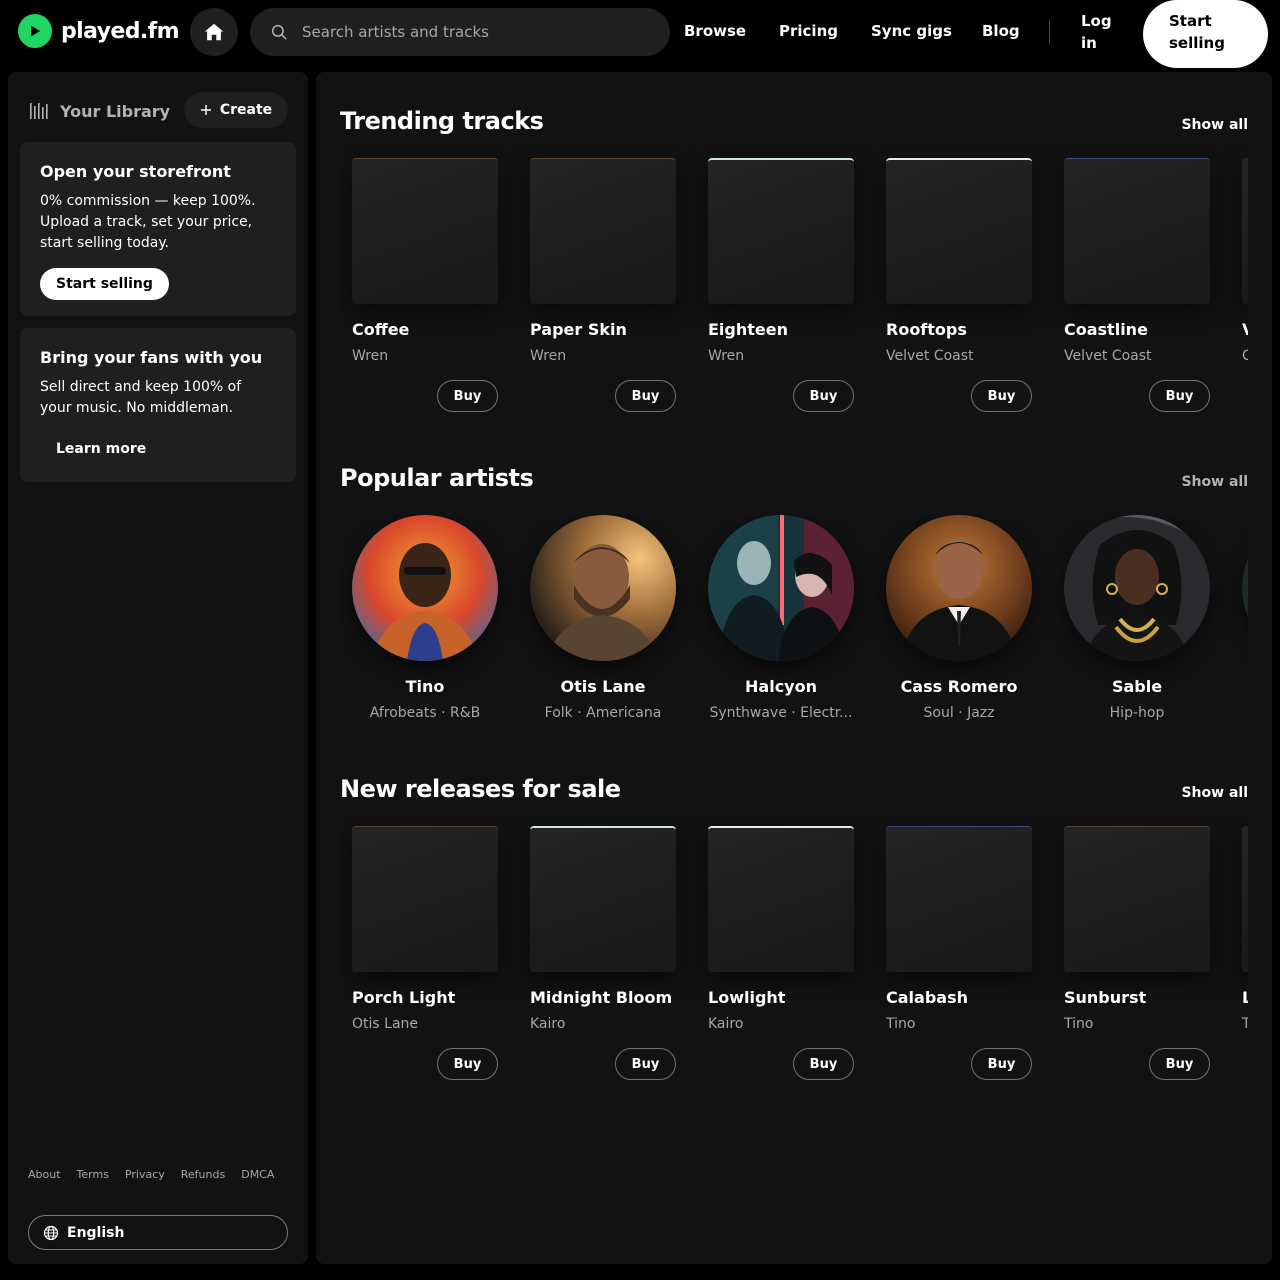 The height and width of the screenshot is (1280, 1280). Describe the element at coordinates (1137, 625) in the screenshot. I see `artist-card: Sable Hip-hop` at that location.